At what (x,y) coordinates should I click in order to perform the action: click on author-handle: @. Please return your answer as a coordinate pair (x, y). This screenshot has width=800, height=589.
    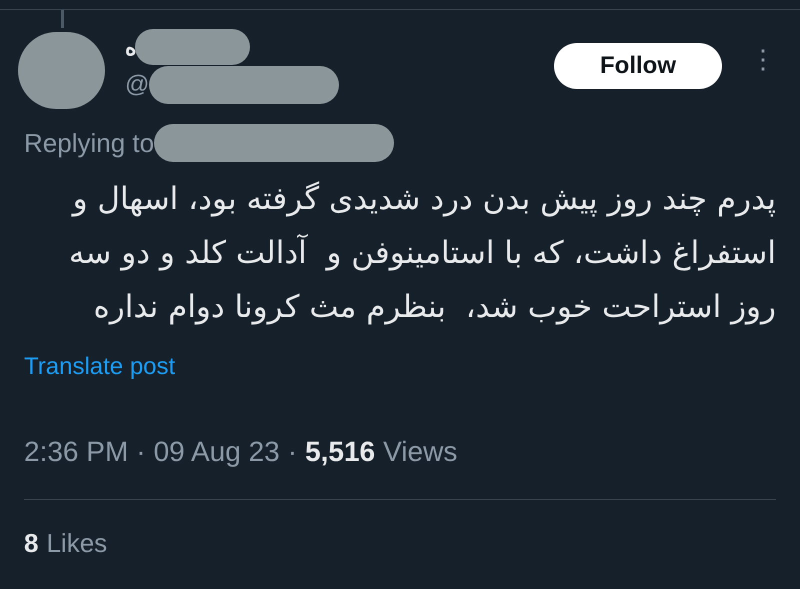
    Looking at the image, I should click on (137, 85).